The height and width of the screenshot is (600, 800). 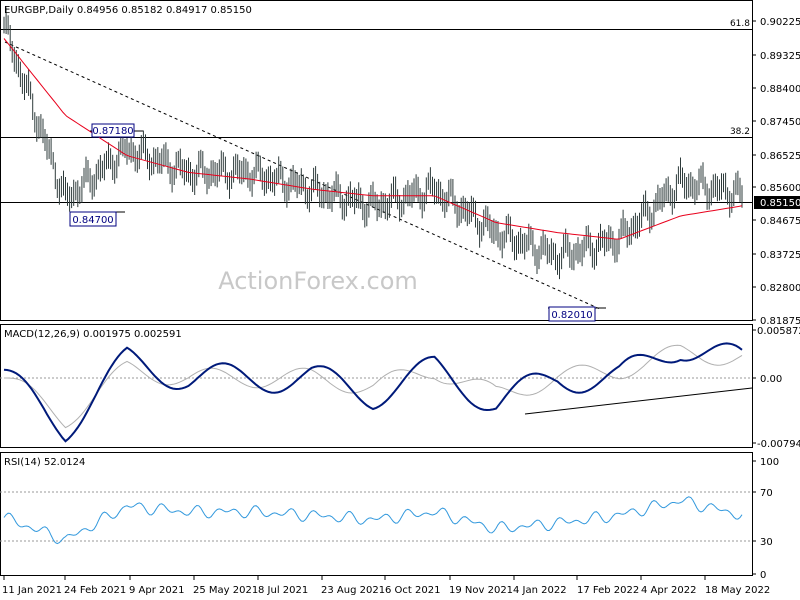 I want to click on svg-text: 0.87450, so click(x=780, y=122).